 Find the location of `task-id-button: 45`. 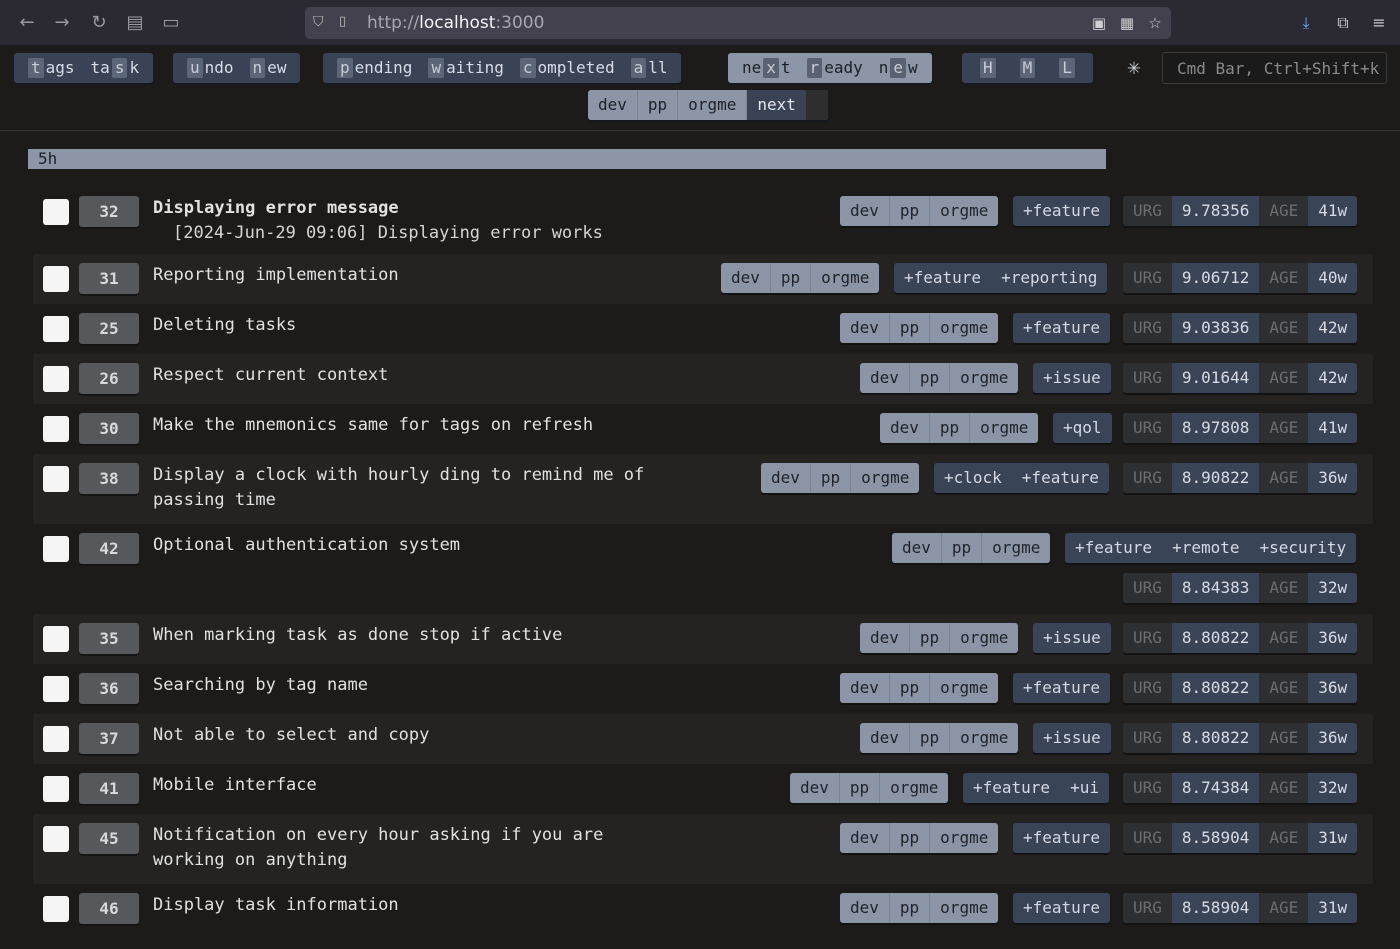

task-id-button: 45 is located at coordinates (109, 838).